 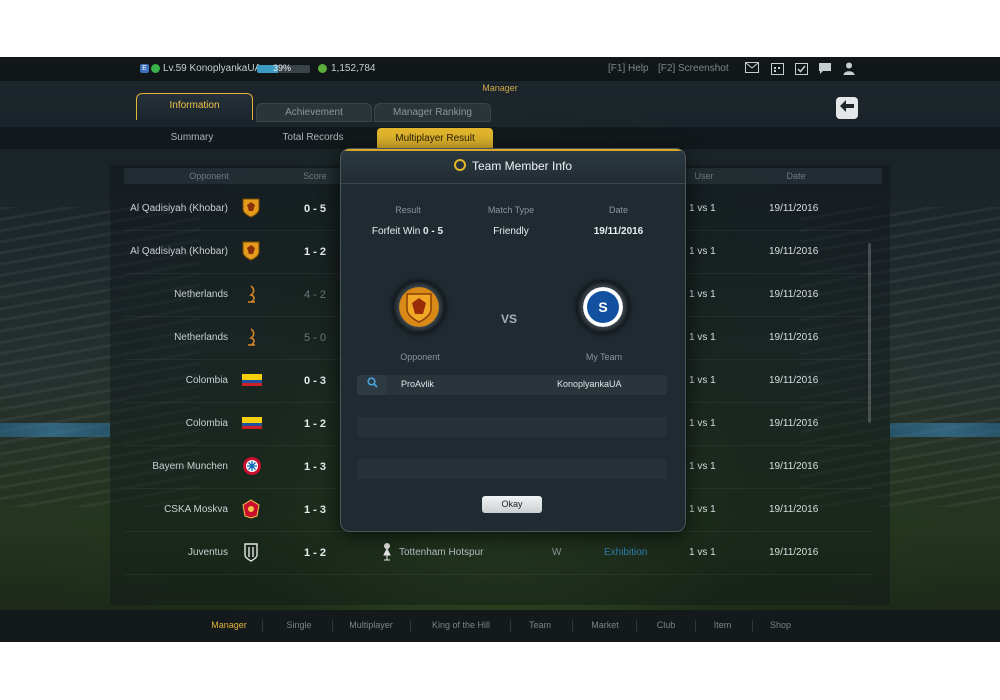 What do you see at coordinates (419, 307) in the screenshot?
I see `opponent-crest` at bounding box center [419, 307].